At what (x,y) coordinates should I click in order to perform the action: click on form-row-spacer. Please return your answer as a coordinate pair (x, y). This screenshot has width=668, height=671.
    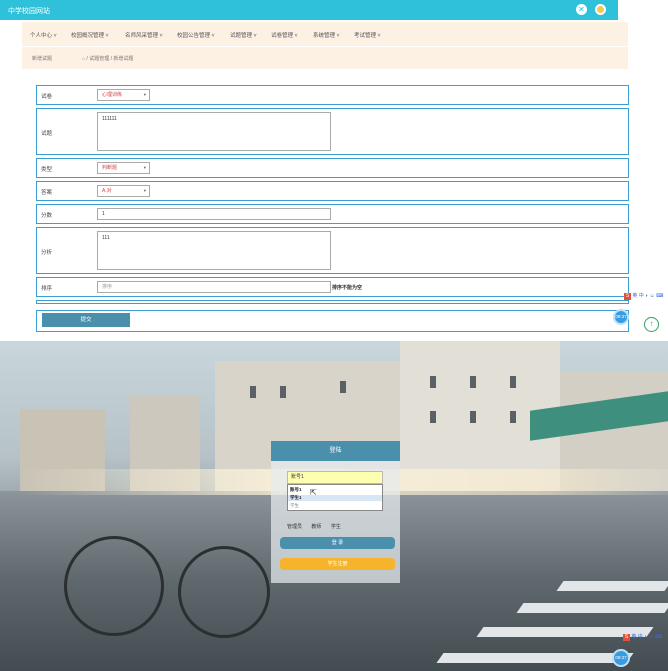
    Looking at the image, I should click on (332, 302).